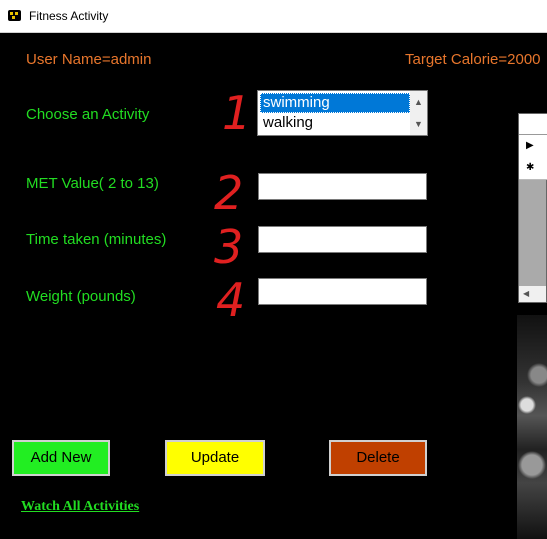  What do you see at coordinates (96, 239) in the screenshot?
I see `time-label: Time taken (minutes)` at bounding box center [96, 239].